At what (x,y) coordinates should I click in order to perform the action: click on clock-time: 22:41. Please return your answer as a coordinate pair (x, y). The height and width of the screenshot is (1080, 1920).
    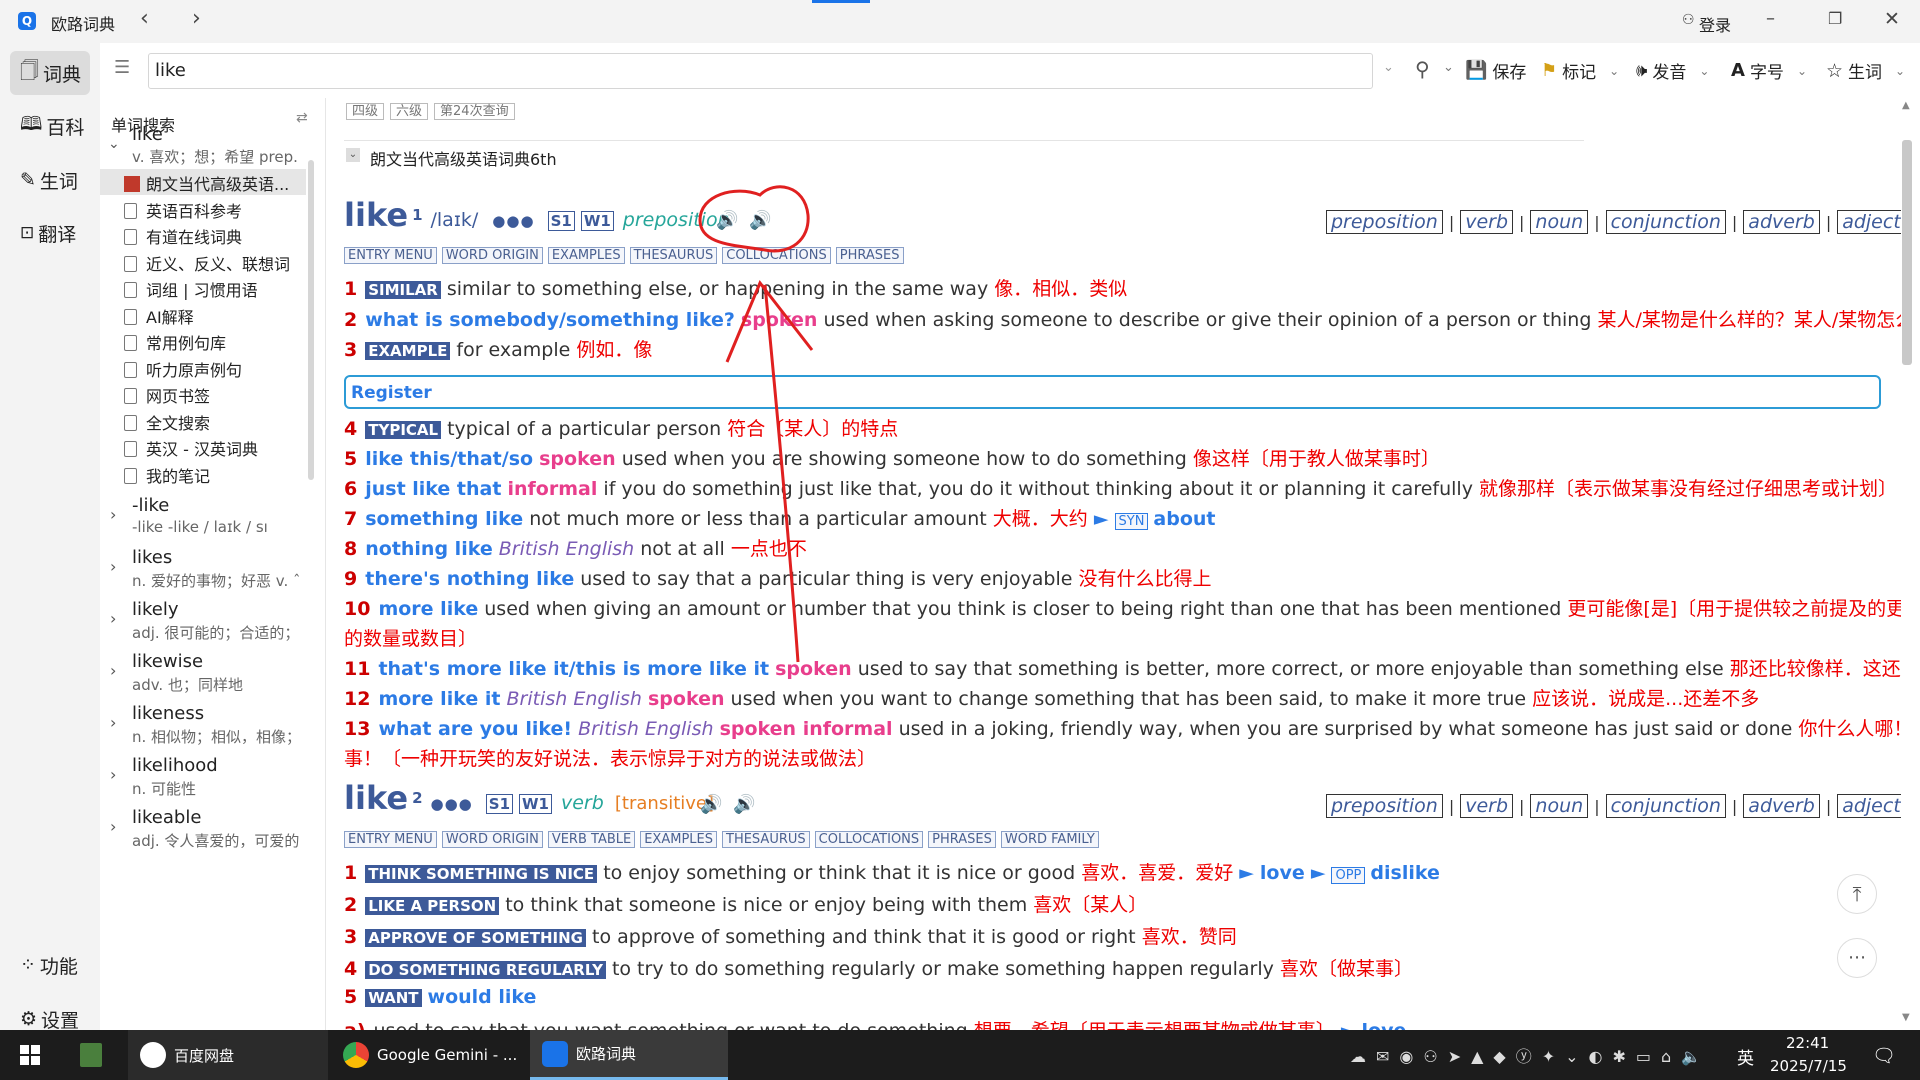
    Looking at the image, I should click on (1807, 1043).